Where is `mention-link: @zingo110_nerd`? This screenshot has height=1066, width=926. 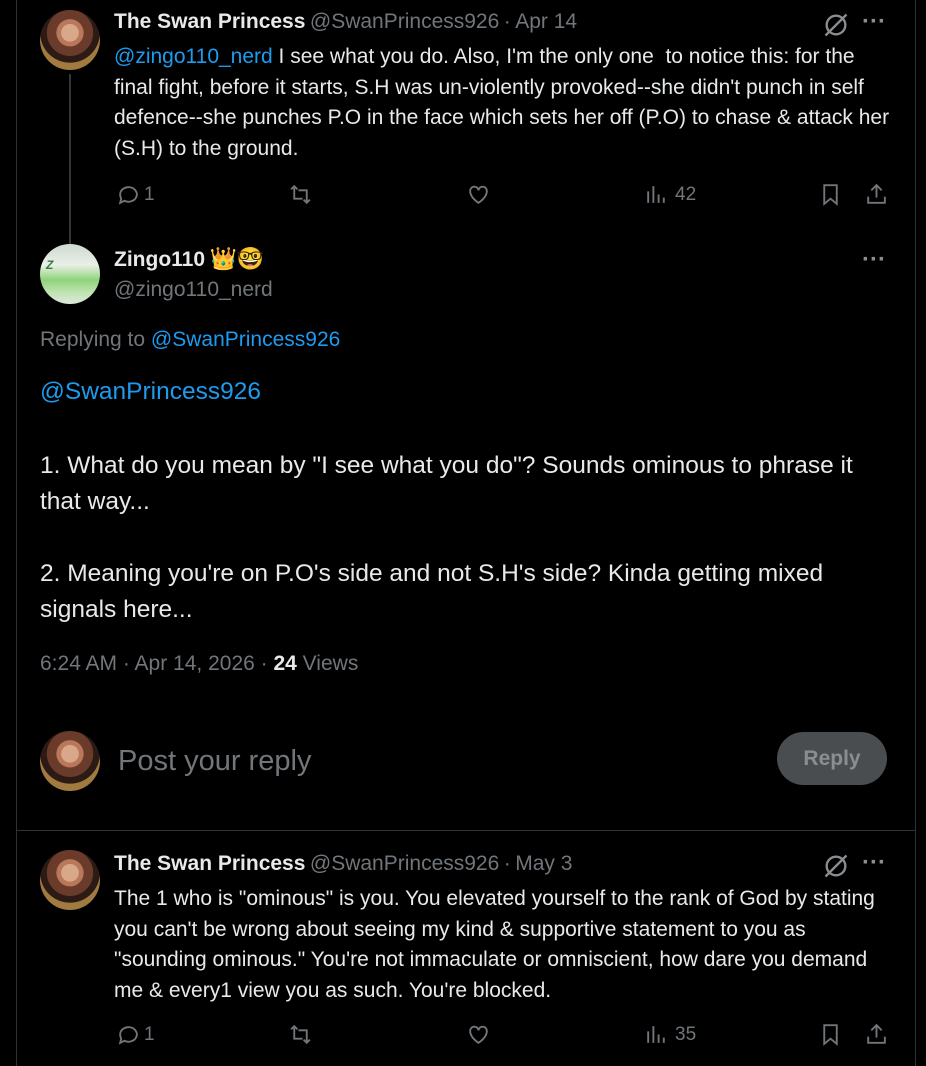
mention-link: @zingo110_nerd is located at coordinates (193, 56).